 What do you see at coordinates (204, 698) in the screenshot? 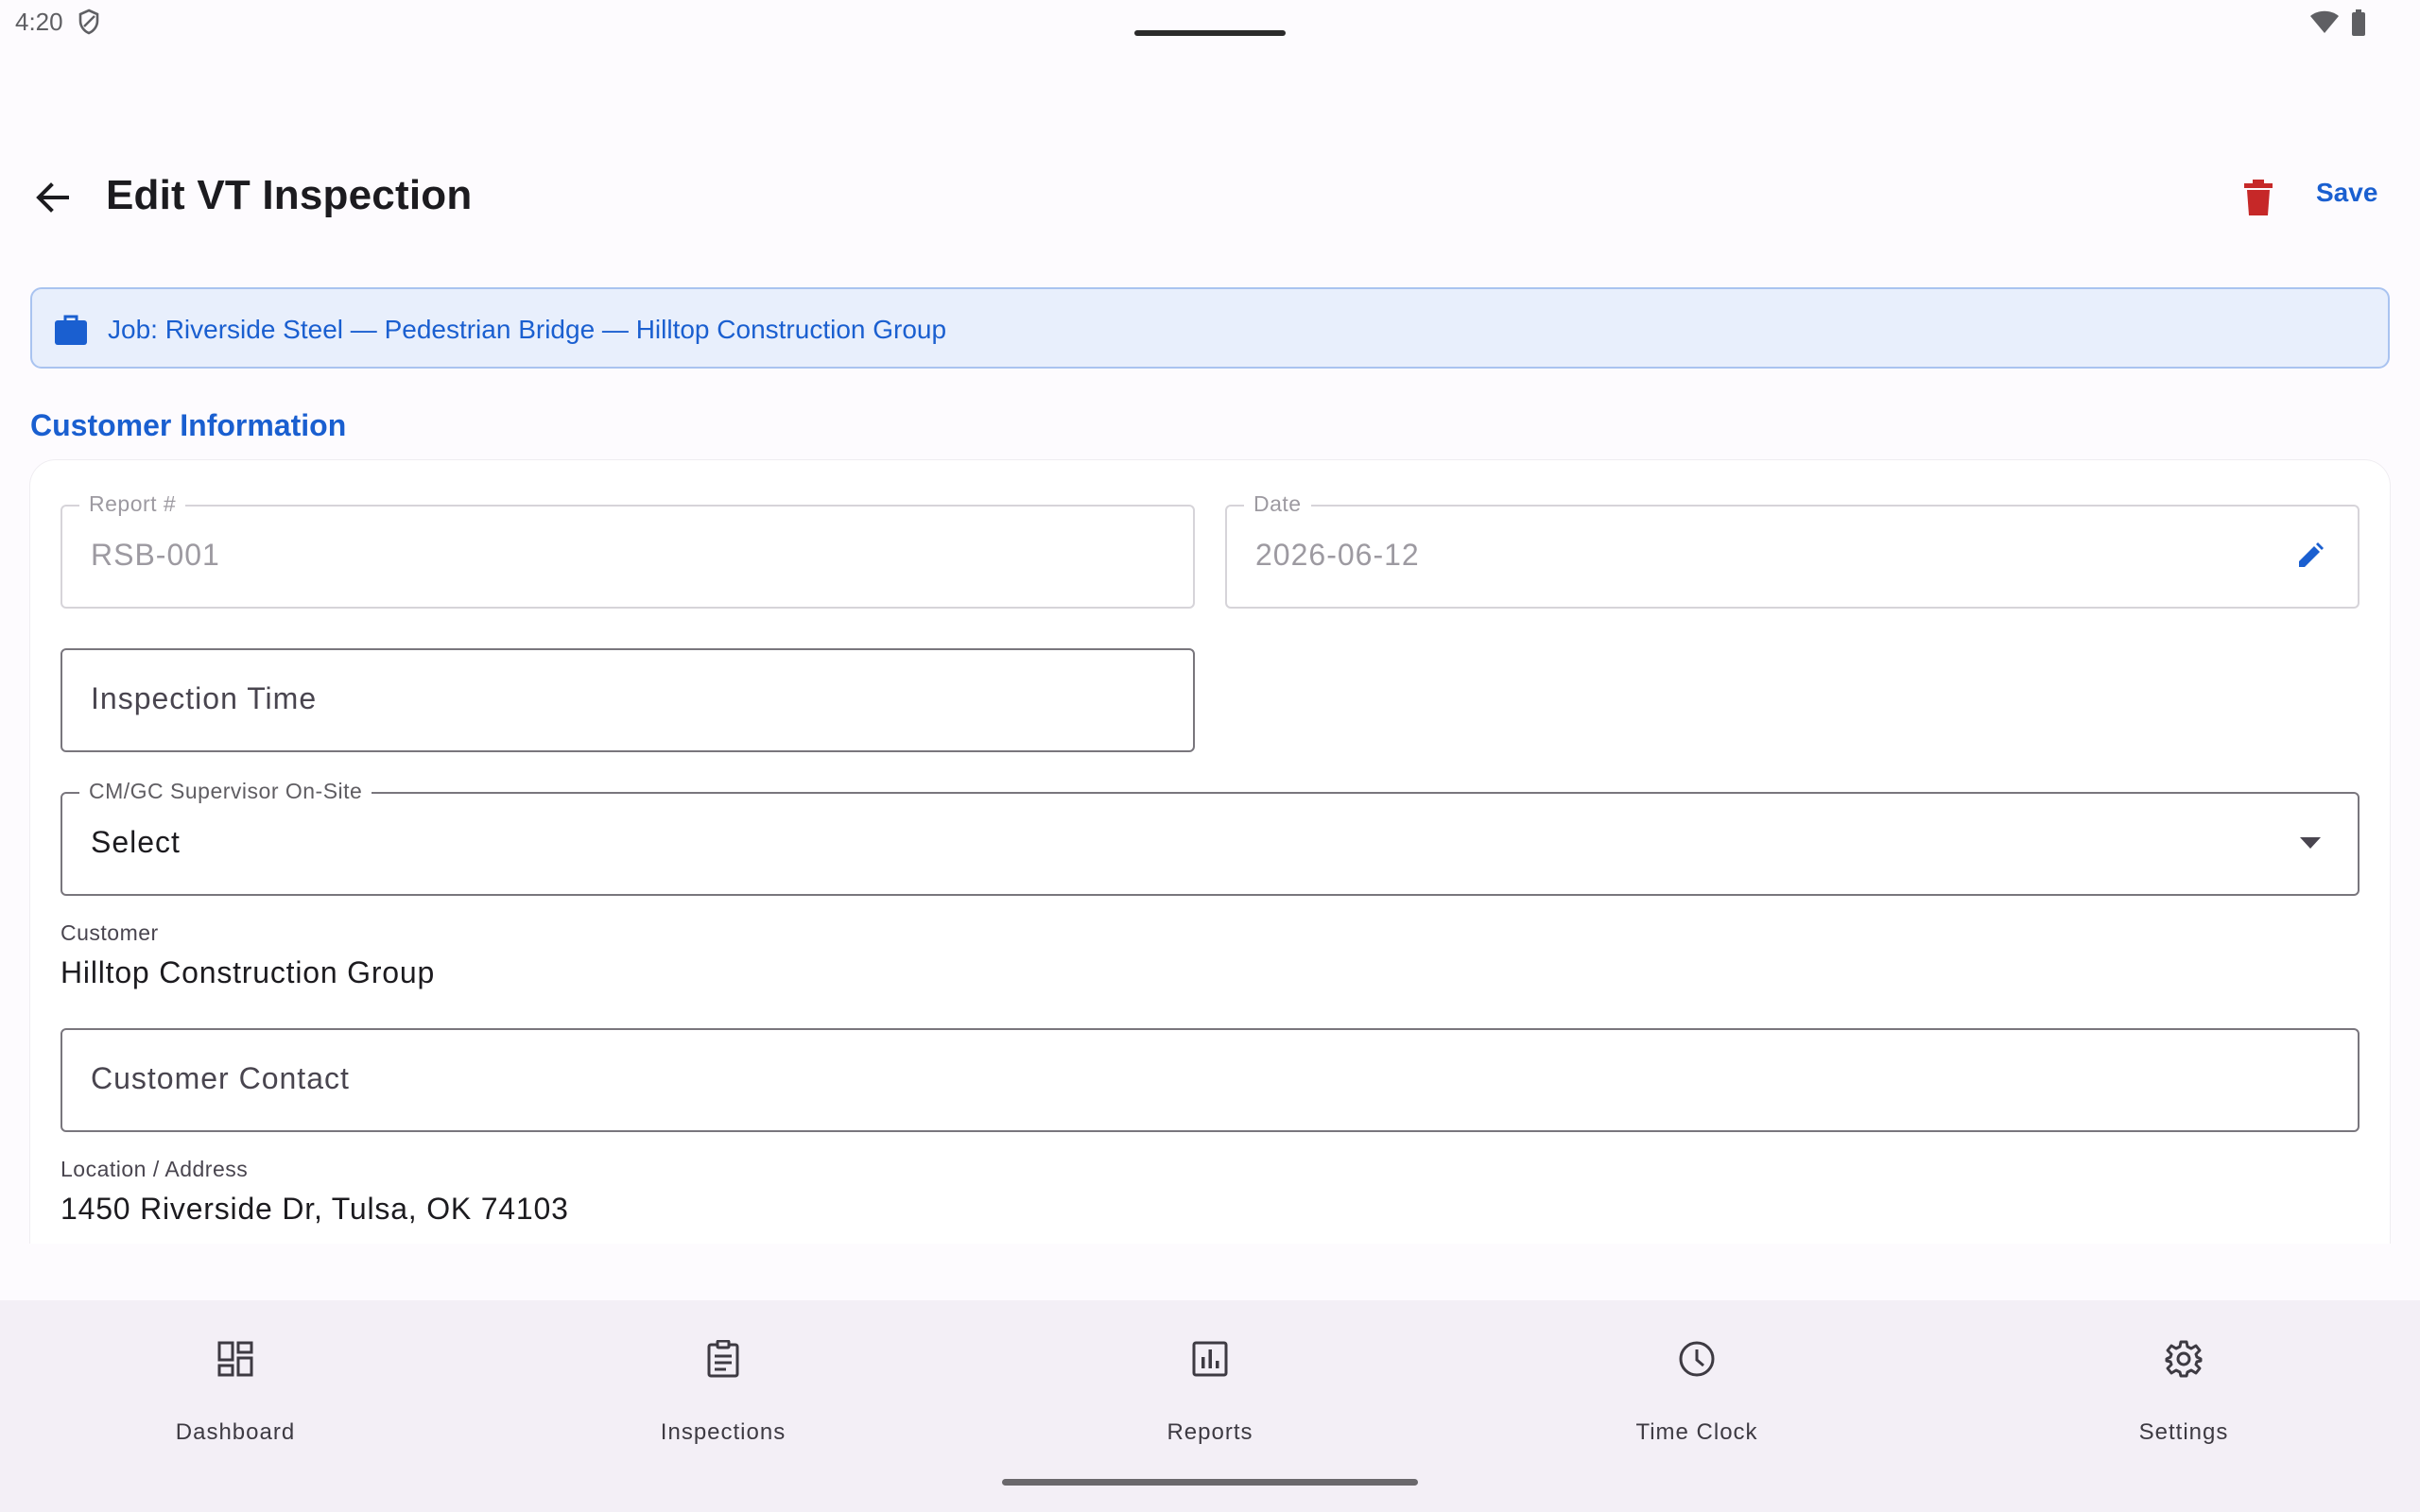
I see `inspection-time-placeholder: Inspection Time` at bounding box center [204, 698].